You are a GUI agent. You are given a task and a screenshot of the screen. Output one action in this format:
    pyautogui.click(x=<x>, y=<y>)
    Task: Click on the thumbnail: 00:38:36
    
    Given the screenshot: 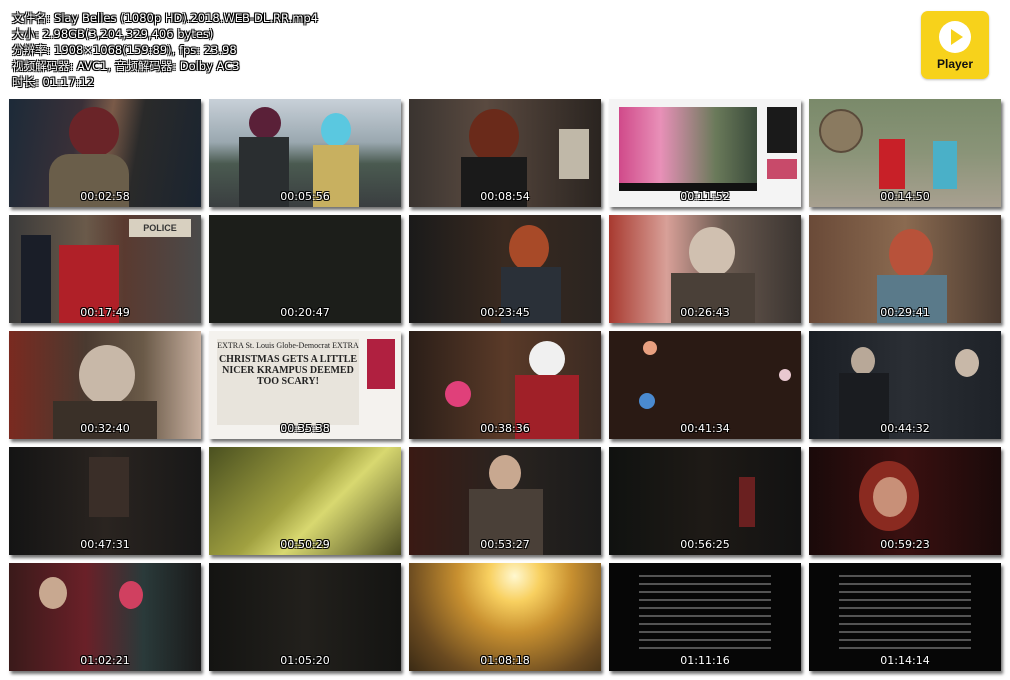 What is the action you would take?
    pyautogui.click(x=505, y=385)
    